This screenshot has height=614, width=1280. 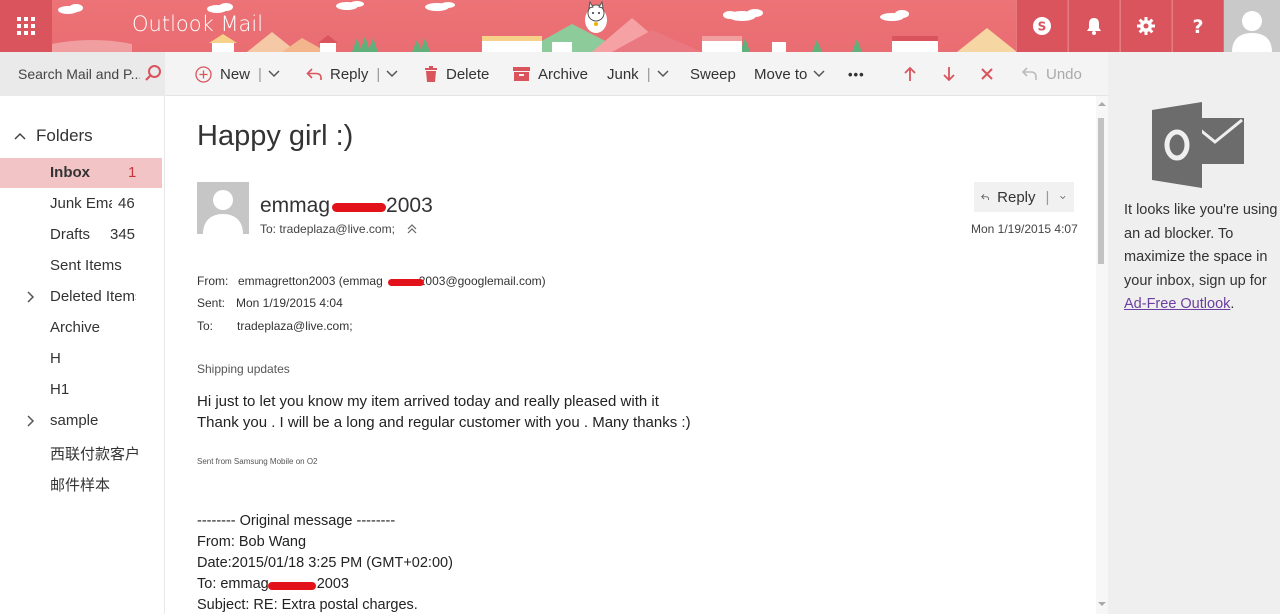 I want to click on bell-icon, so click(x=1094, y=26).